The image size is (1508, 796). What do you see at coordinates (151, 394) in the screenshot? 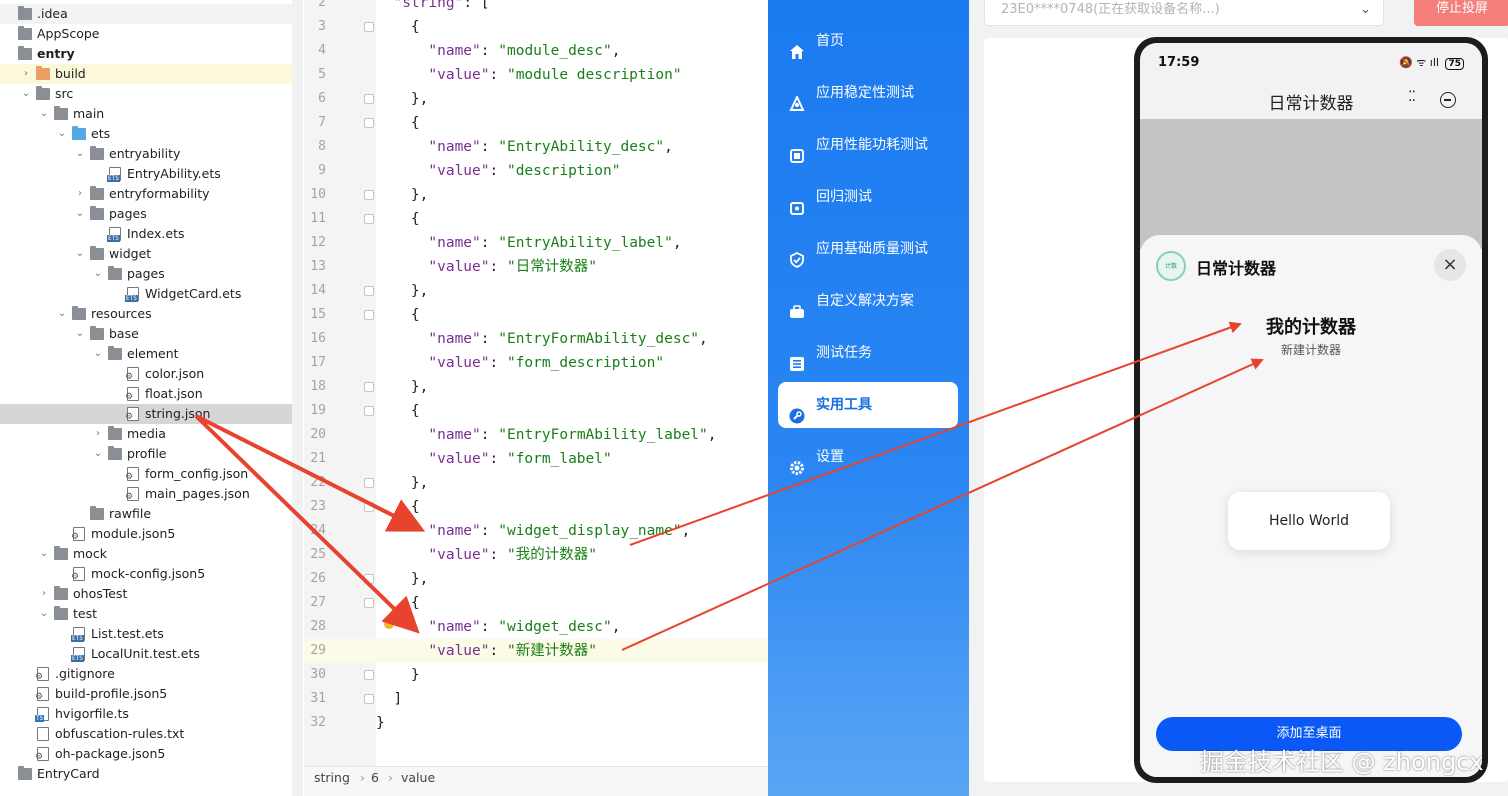
I see `tree-item: ⚙ float.json` at bounding box center [151, 394].